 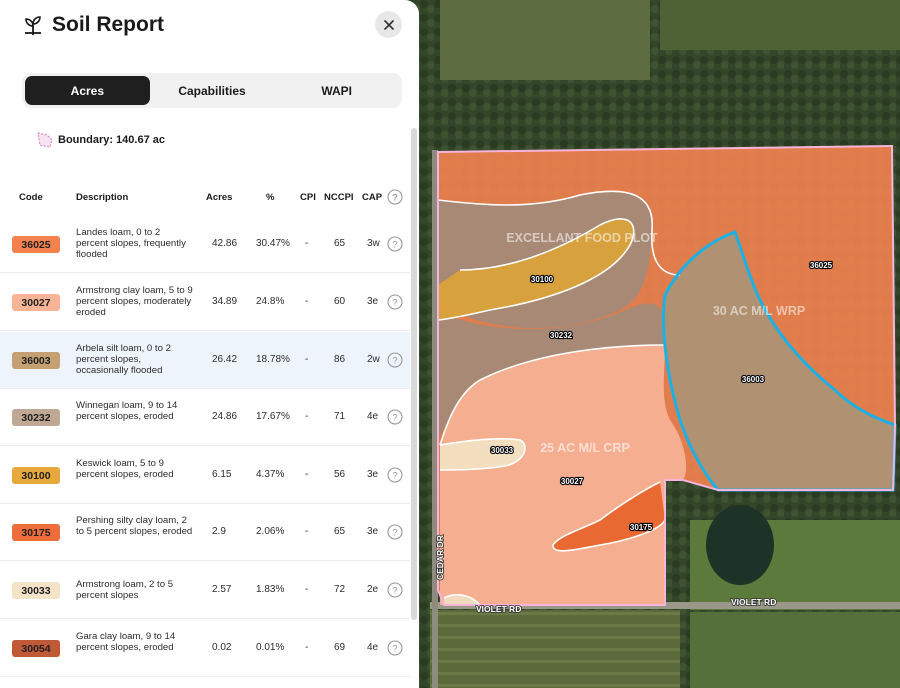 I want to click on boundary-acres: Boundary: 140.67 ac, so click(x=111, y=140).